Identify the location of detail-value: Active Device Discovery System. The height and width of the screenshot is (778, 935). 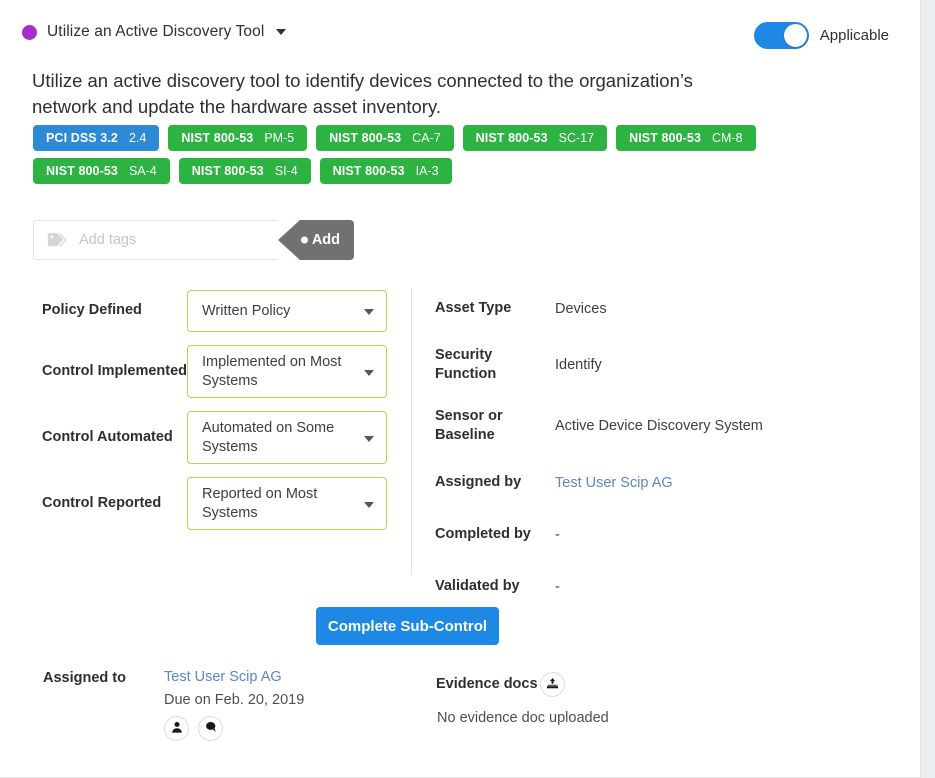
(659, 426).